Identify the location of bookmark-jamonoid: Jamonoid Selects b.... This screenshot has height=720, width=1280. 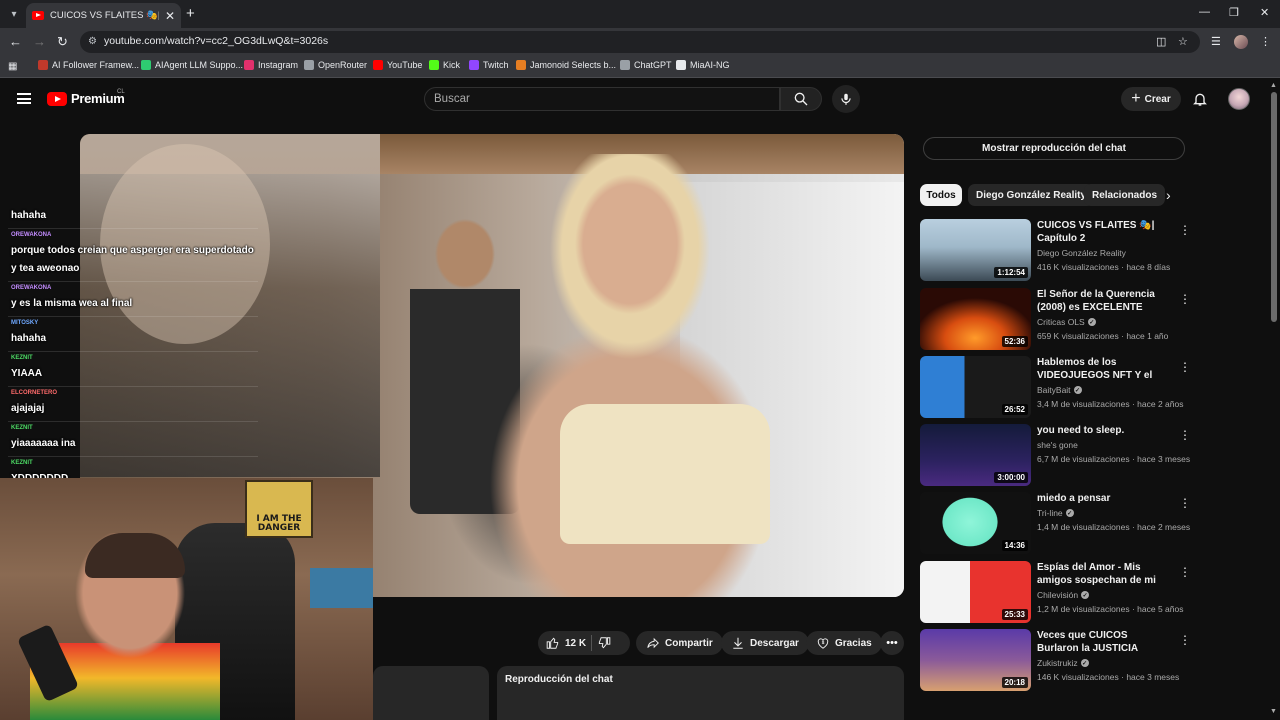
(566, 65).